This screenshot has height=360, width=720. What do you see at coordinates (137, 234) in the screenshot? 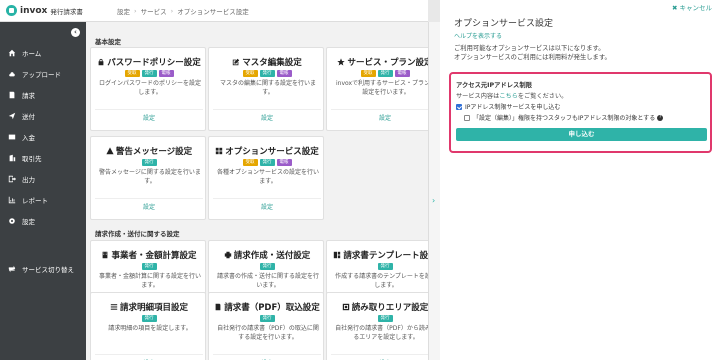
I see `section-title-invoice: 請求作成・送付に関する設定` at bounding box center [137, 234].